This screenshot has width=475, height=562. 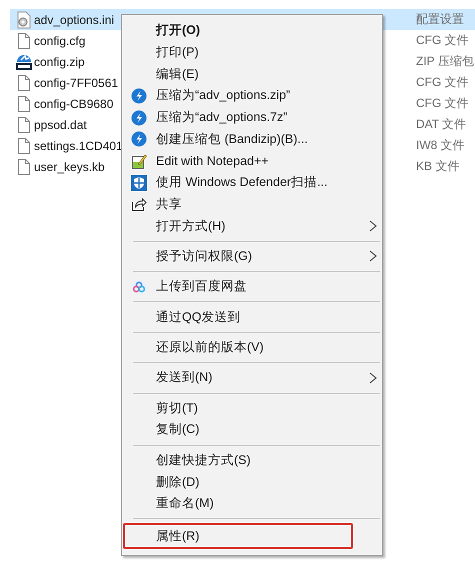 What do you see at coordinates (441, 145) in the screenshot?
I see `file-type: IW8 文件` at bounding box center [441, 145].